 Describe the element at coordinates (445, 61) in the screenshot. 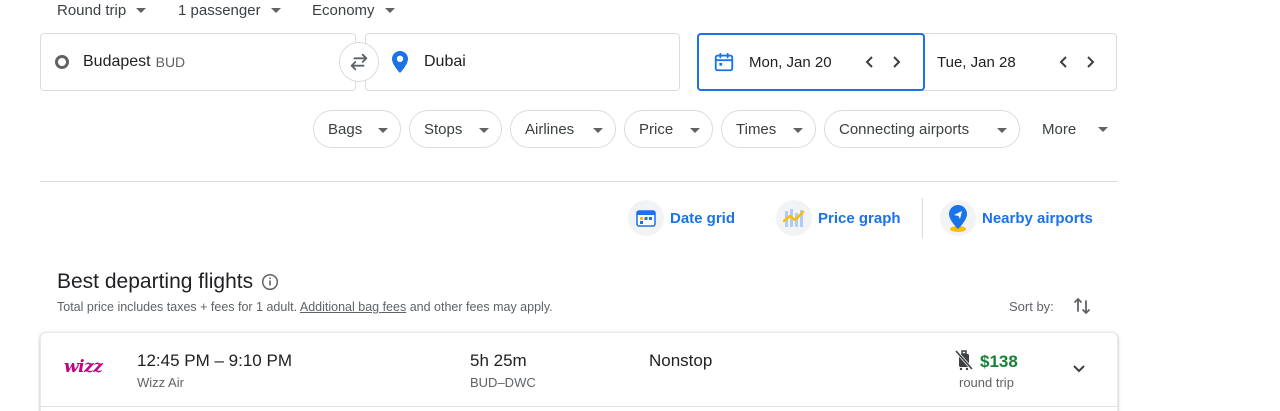

I see `destination-city: Dubai` at that location.